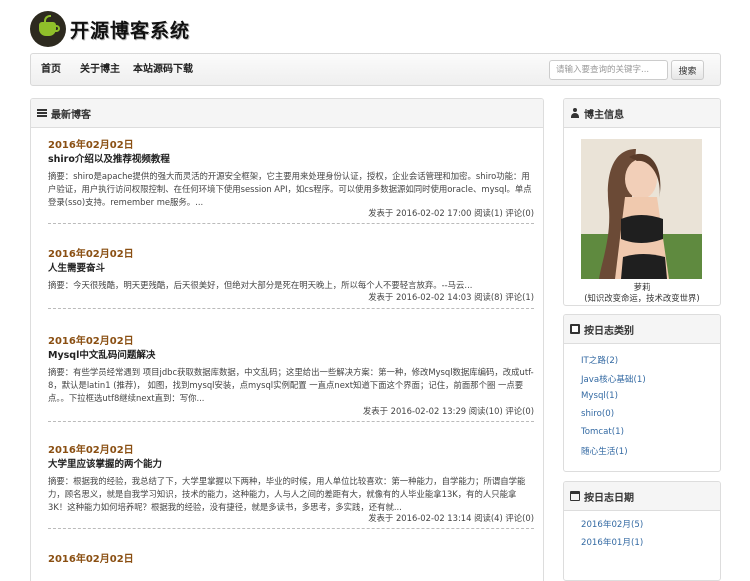 Image resolution: width=750 pixels, height=581 pixels. Describe the element at coordinates (642, 531) in the screenshot. I see `archive-panel: 按日志日期 2016年02月(5) 2016年01月(1)` at that location.